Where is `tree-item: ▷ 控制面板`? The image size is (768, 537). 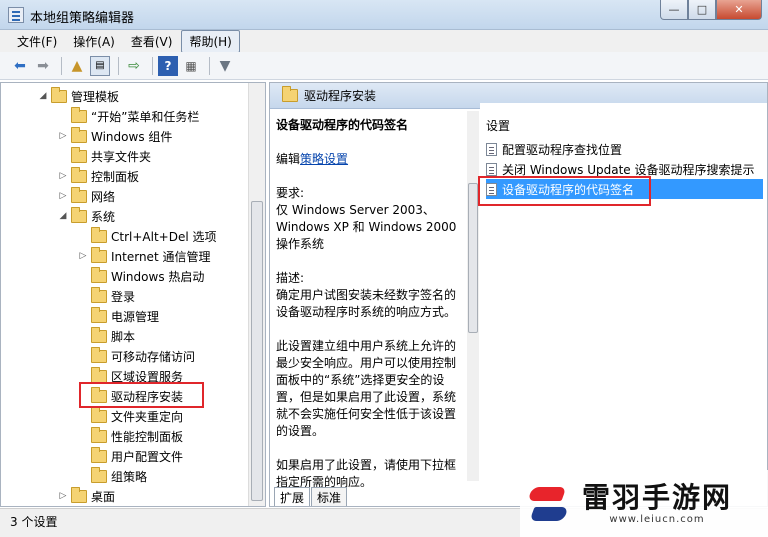 tree-item: ▷ 控制面板 is located at coordinates (98, 176).